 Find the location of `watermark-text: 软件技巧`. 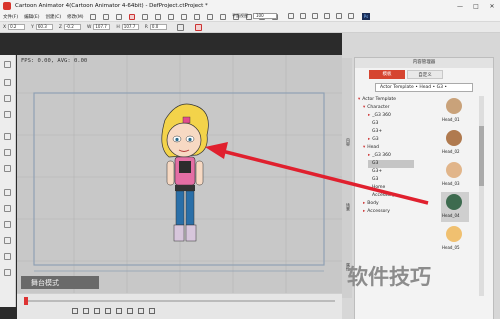

watermark-text: 软件技巧 is located at coordinates (389, 277).